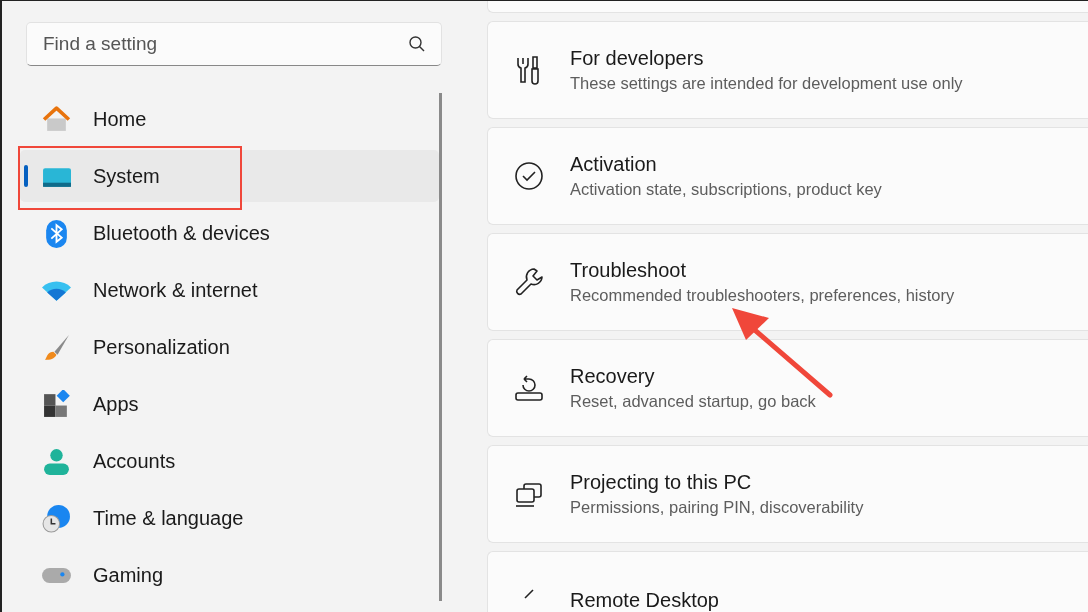 The height and width of the screenshot is (612, 1088). I want to click on sidebar-item: Bluetooth & devices, so click(229, 233).